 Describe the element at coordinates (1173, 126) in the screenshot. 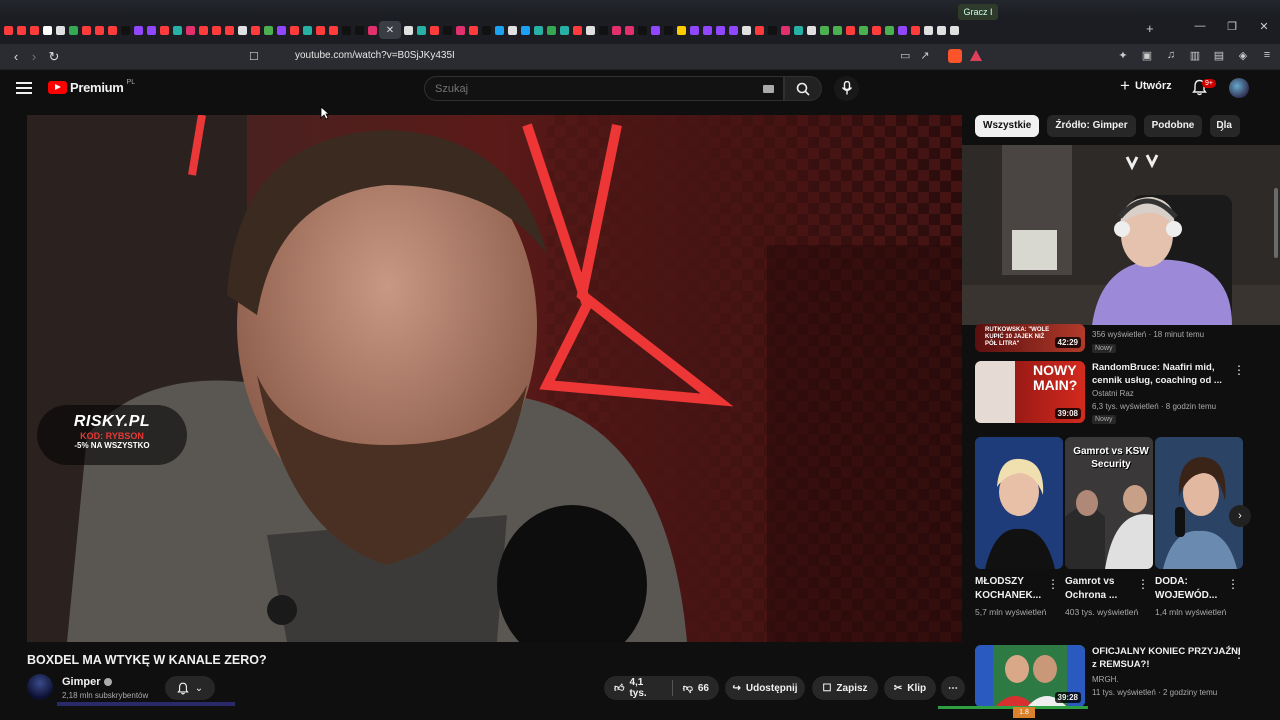

I see `chip-similar: Podobne` at that location.